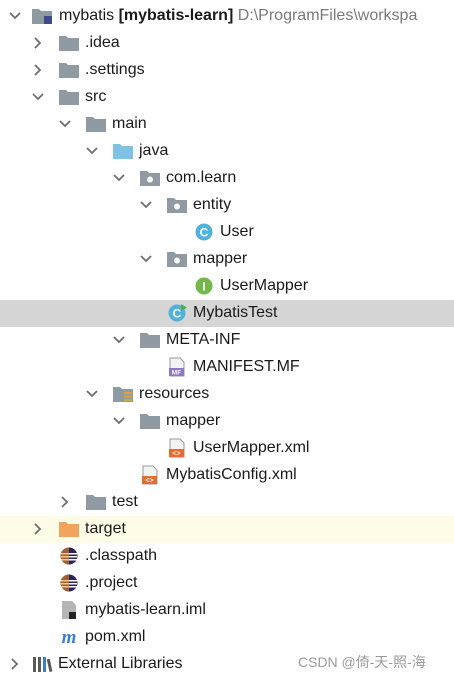 This screenshot has width=454, height=682. I want to click on tree-label: User, so click(237, 231).